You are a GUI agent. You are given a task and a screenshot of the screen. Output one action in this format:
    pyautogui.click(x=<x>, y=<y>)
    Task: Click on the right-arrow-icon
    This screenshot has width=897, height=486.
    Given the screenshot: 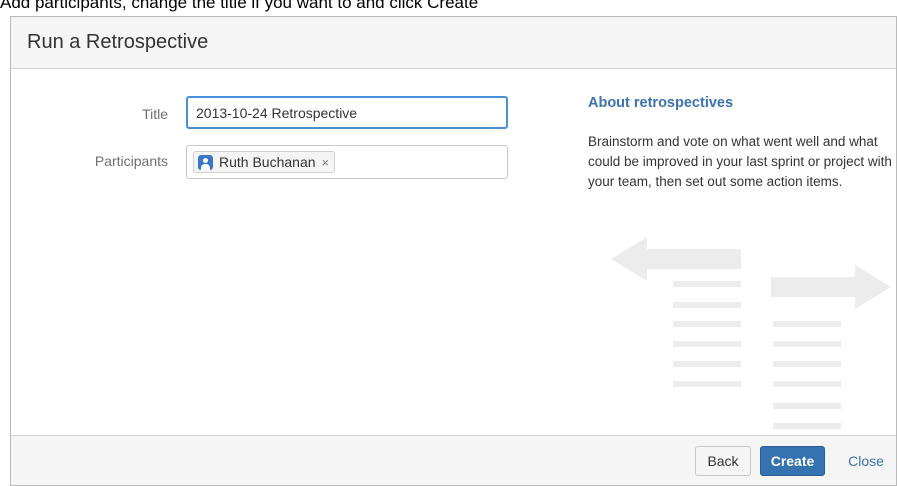 What is the action you would take?
    pyautogui.click(x=831, y=287)
    